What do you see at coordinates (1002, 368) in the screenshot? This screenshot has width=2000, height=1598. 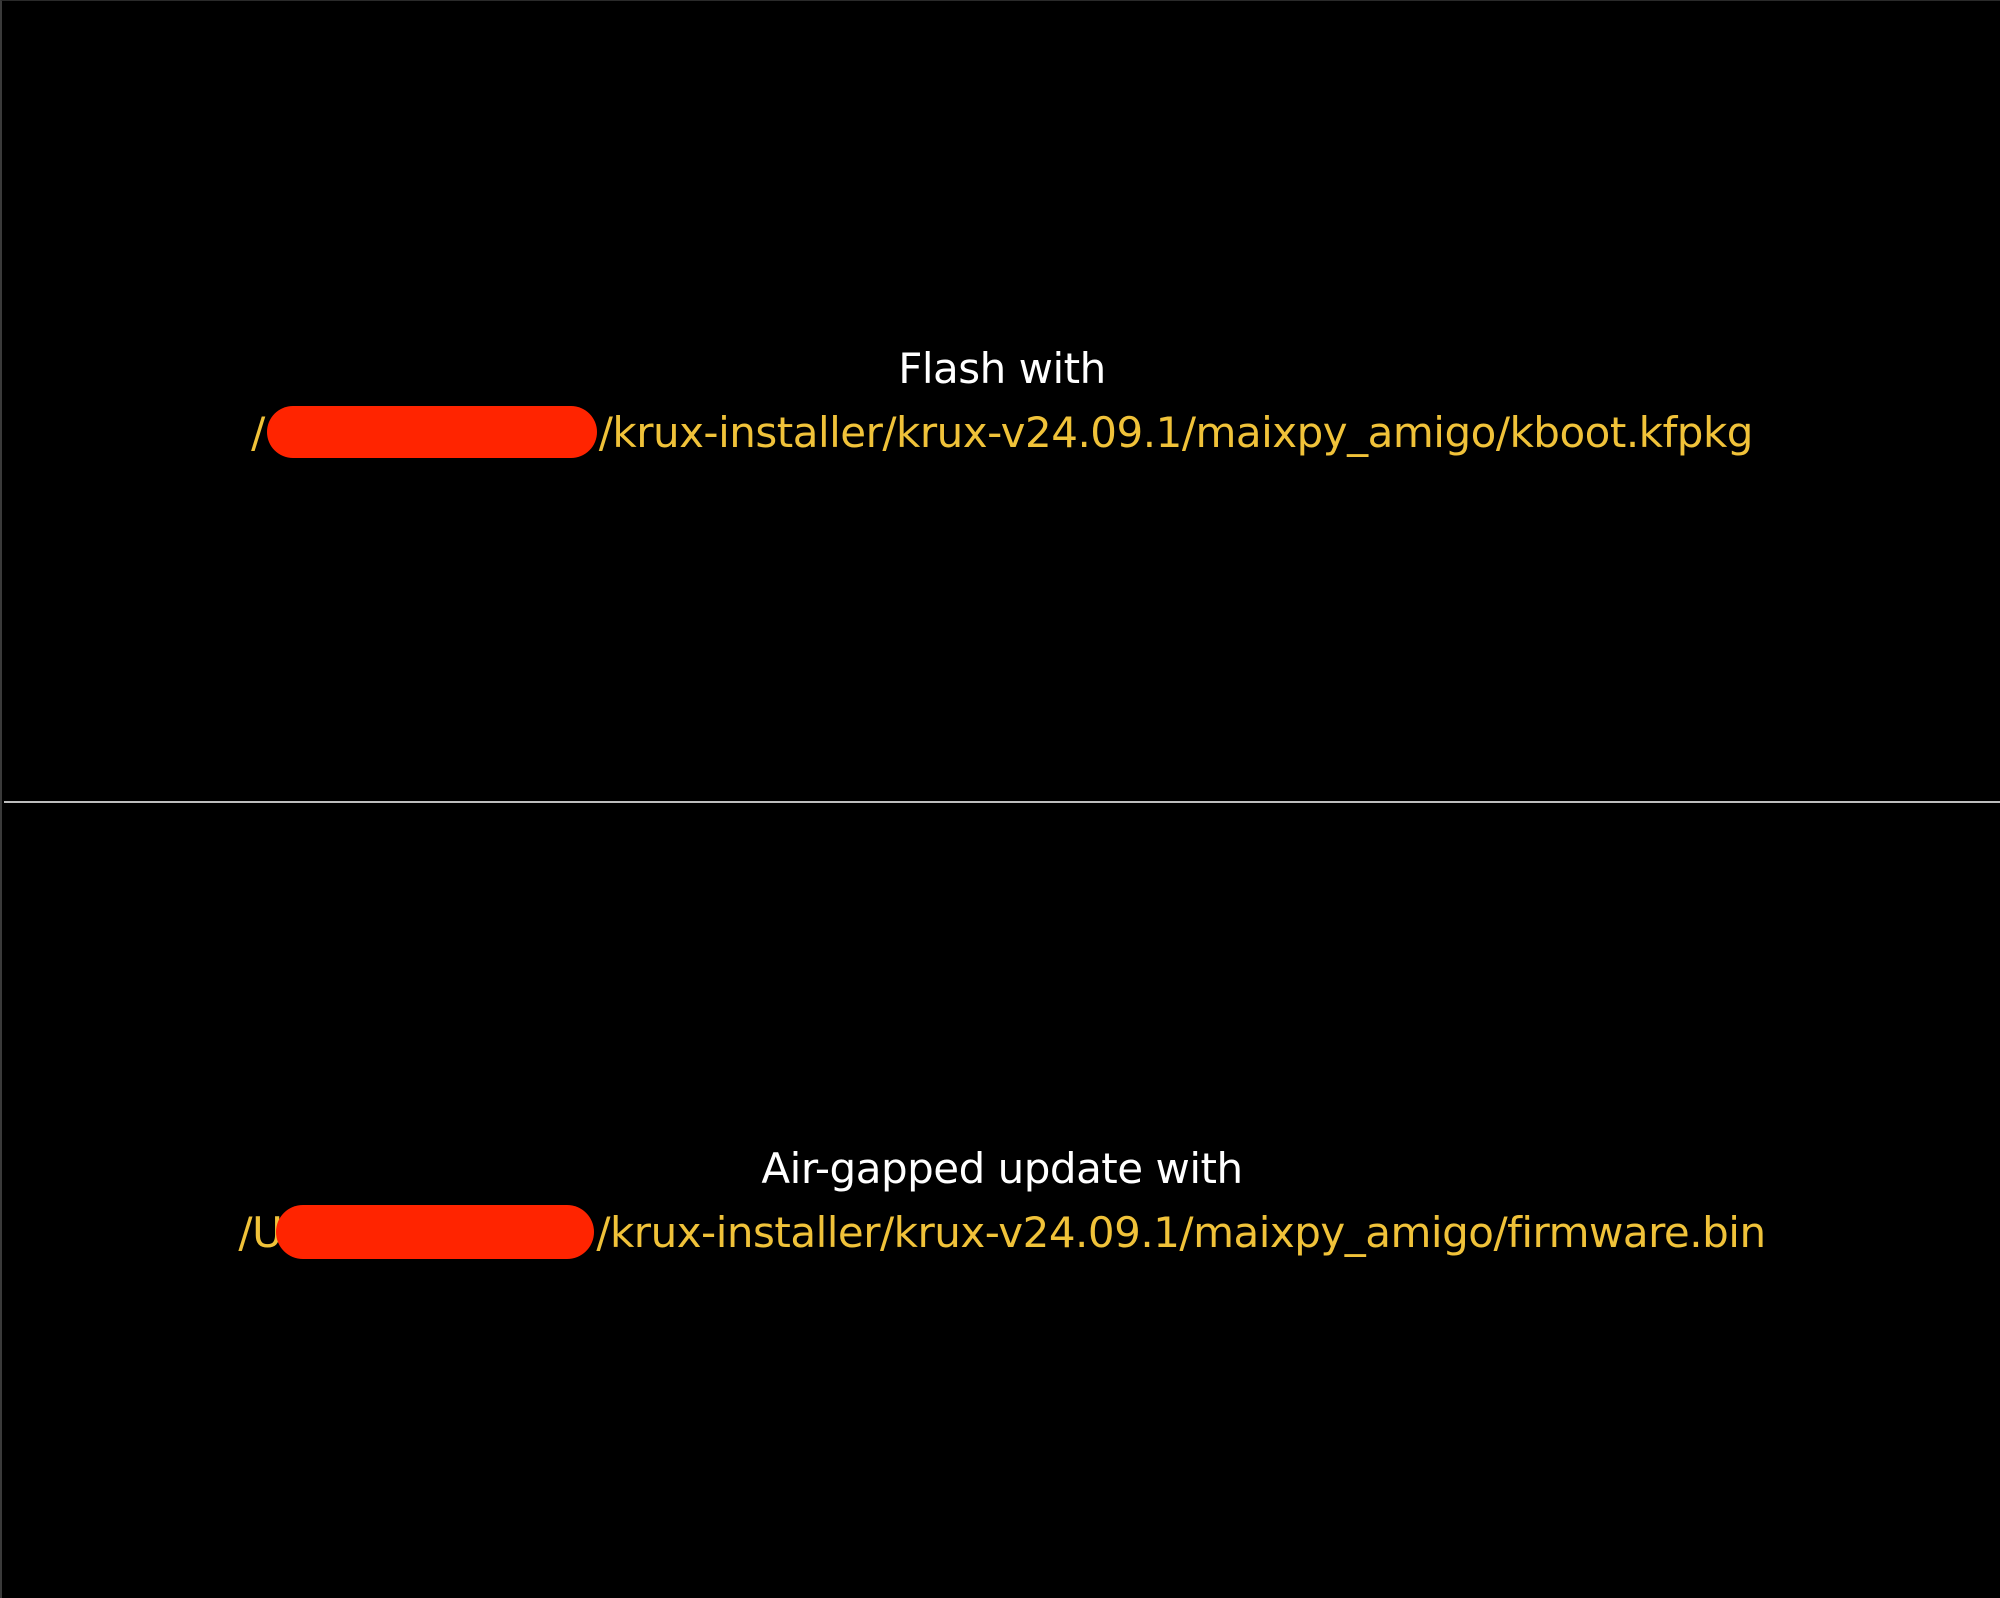 I see `flash-option-label: Flash with` at bounding box center [1002, 368].